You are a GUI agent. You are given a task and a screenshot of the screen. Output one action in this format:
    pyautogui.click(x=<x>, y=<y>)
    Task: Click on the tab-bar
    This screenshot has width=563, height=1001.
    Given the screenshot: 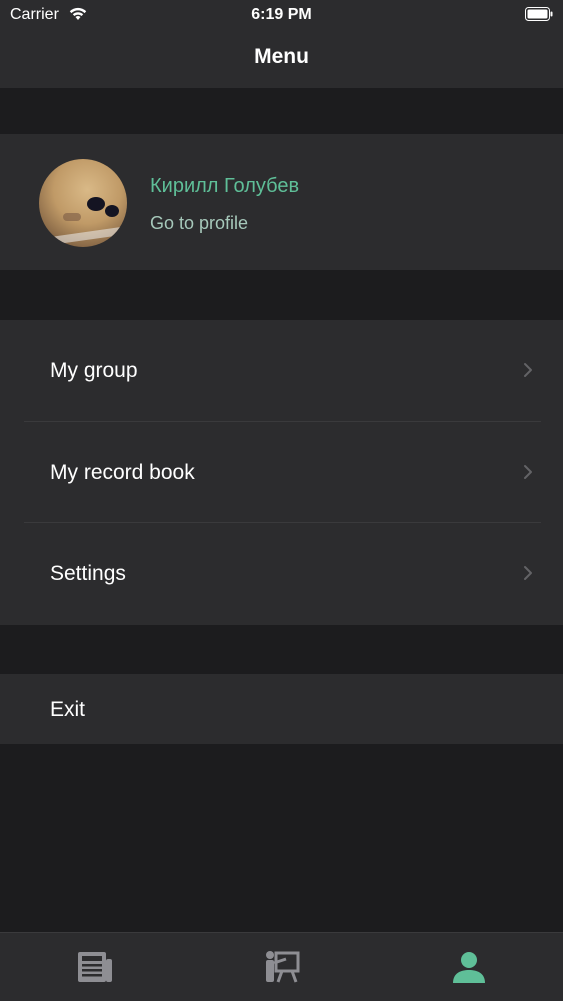 What is the action you would take?
    pyautogui.click(x=281, y=966)
    